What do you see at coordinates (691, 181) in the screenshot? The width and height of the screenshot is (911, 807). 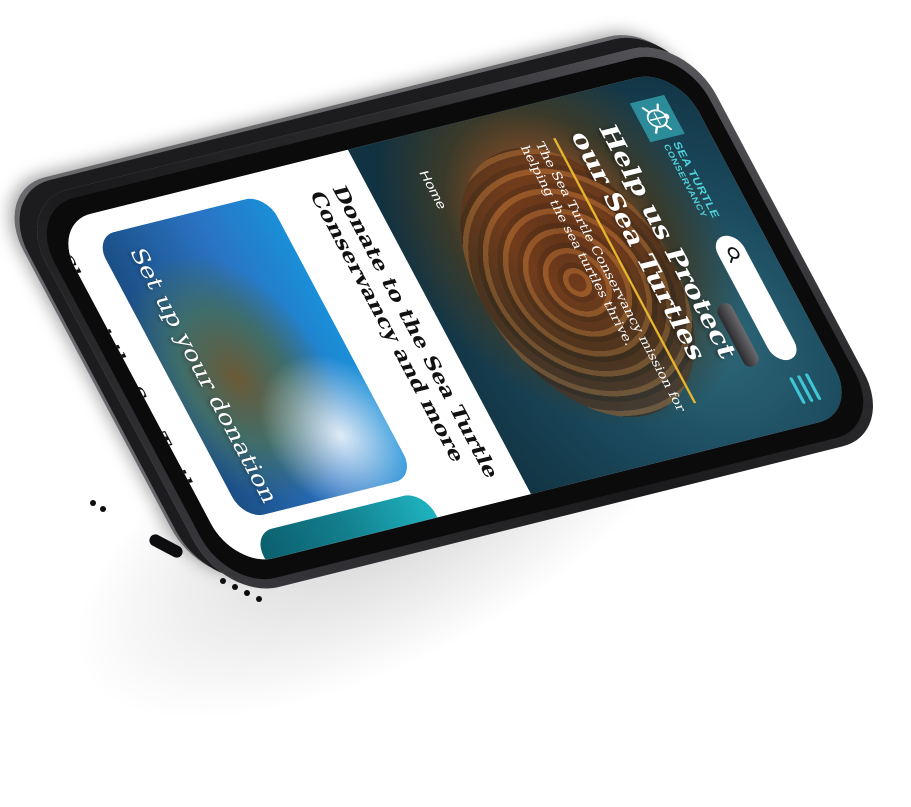 I see `logo-text: SEA TURTLE CONSERVANCY` at bounding box center [691, 181].